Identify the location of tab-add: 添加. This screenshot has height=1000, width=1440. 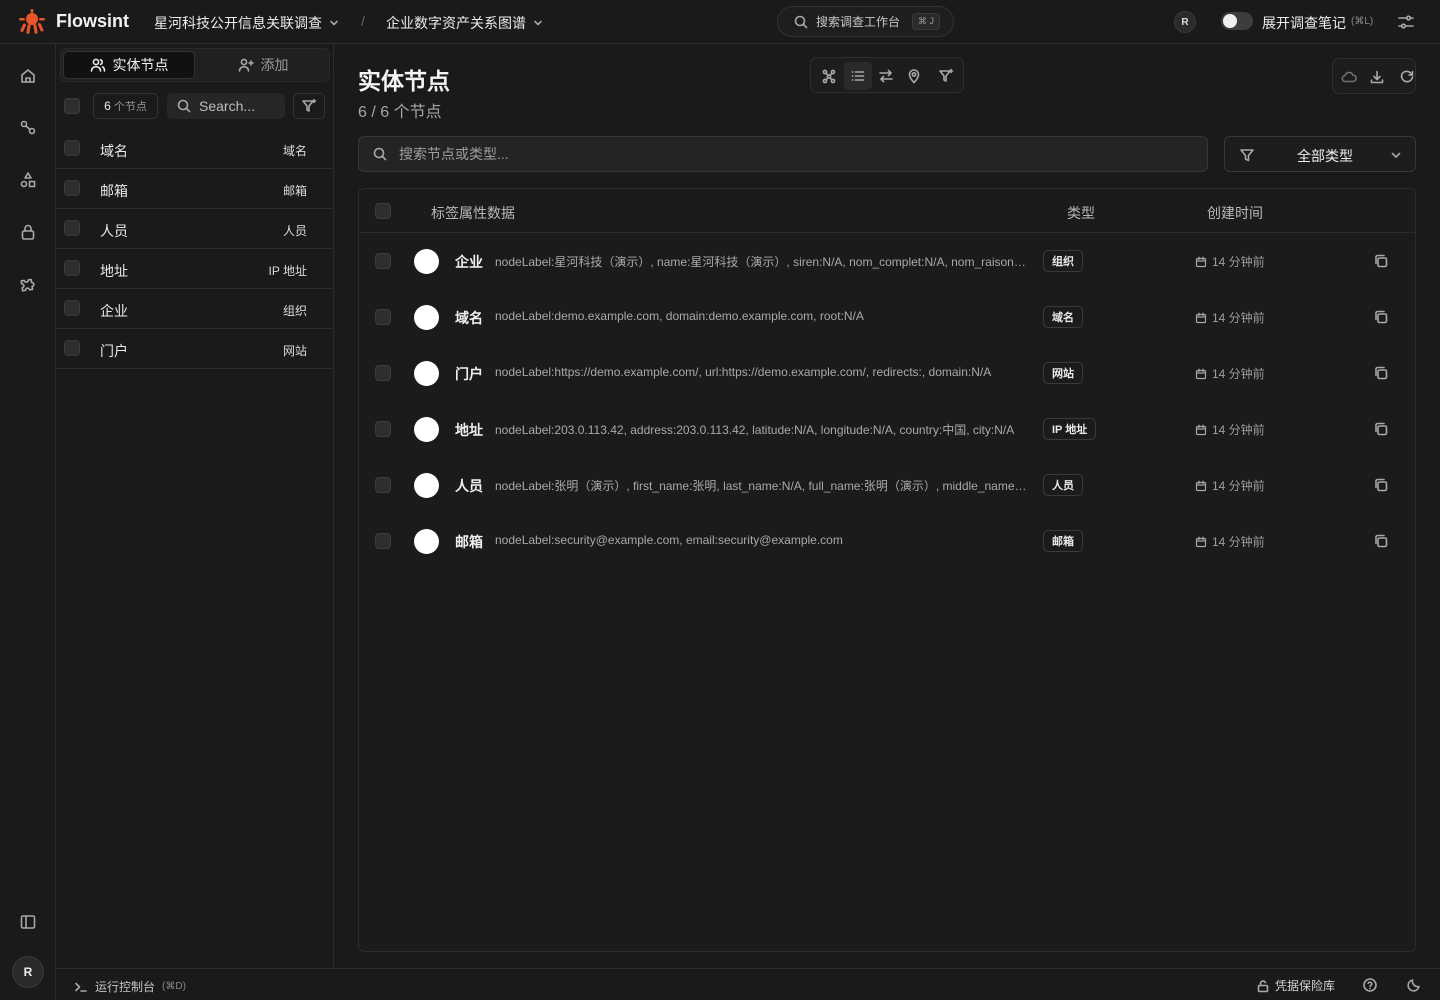
(263, 65).